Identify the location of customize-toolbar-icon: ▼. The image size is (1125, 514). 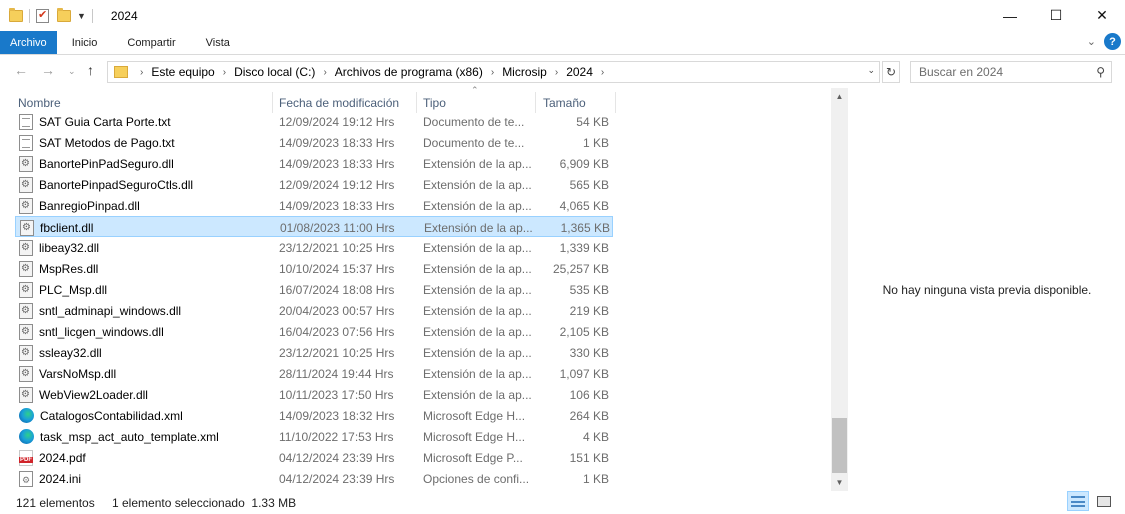
(81, 16).